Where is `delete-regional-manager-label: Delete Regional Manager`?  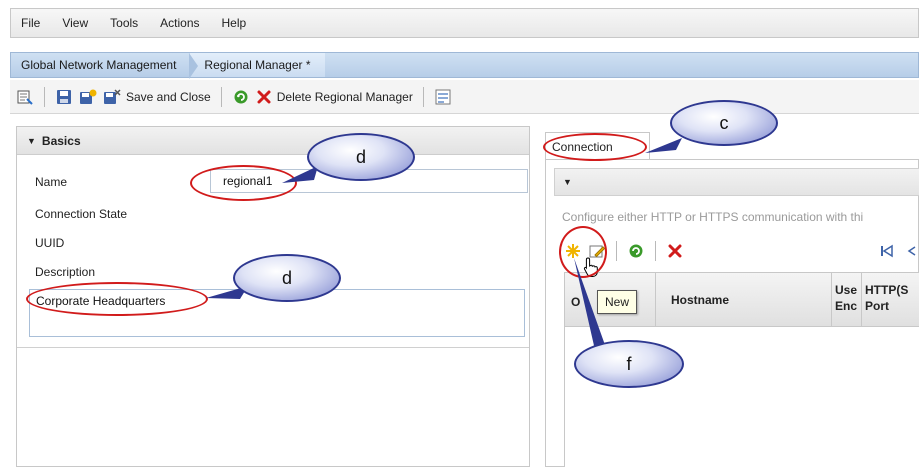 delete-regional-manager-label: Delete Regional Manager is located at coordinates (344, 96).